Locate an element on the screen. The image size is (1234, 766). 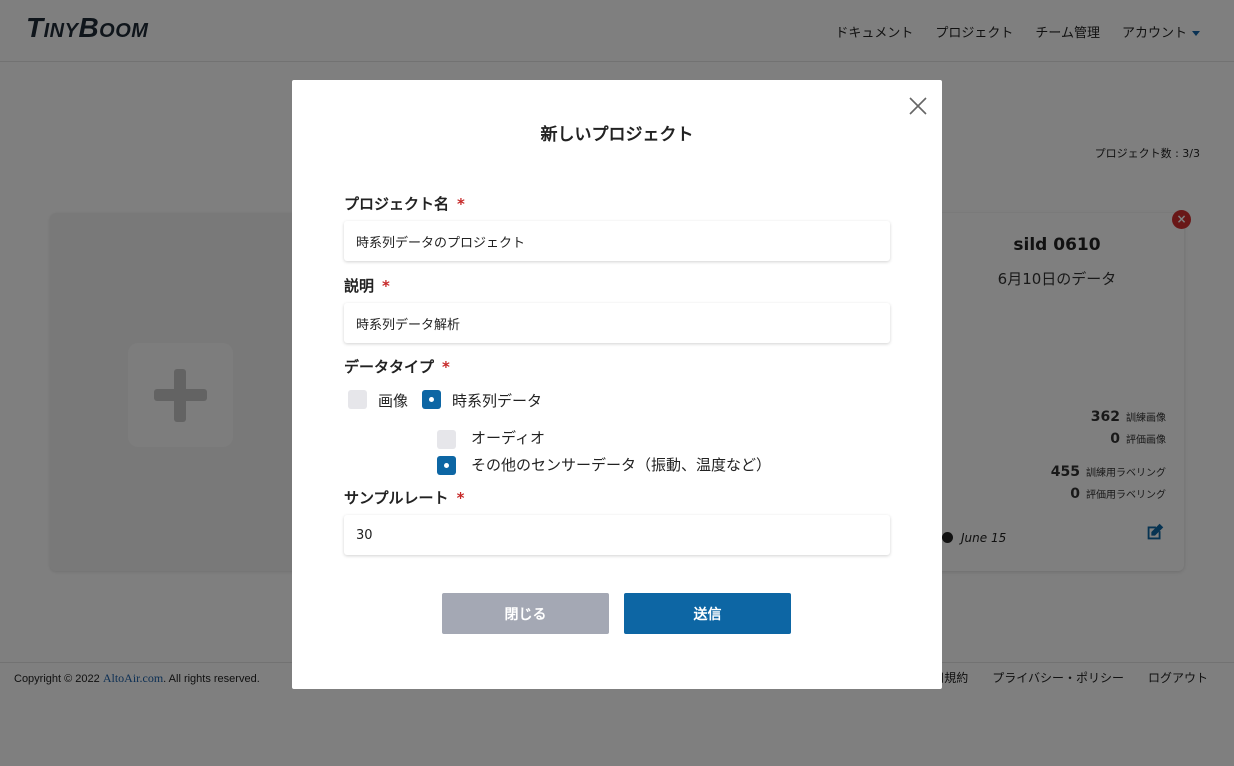
checkbox-image is located at coordinates (357, 399).